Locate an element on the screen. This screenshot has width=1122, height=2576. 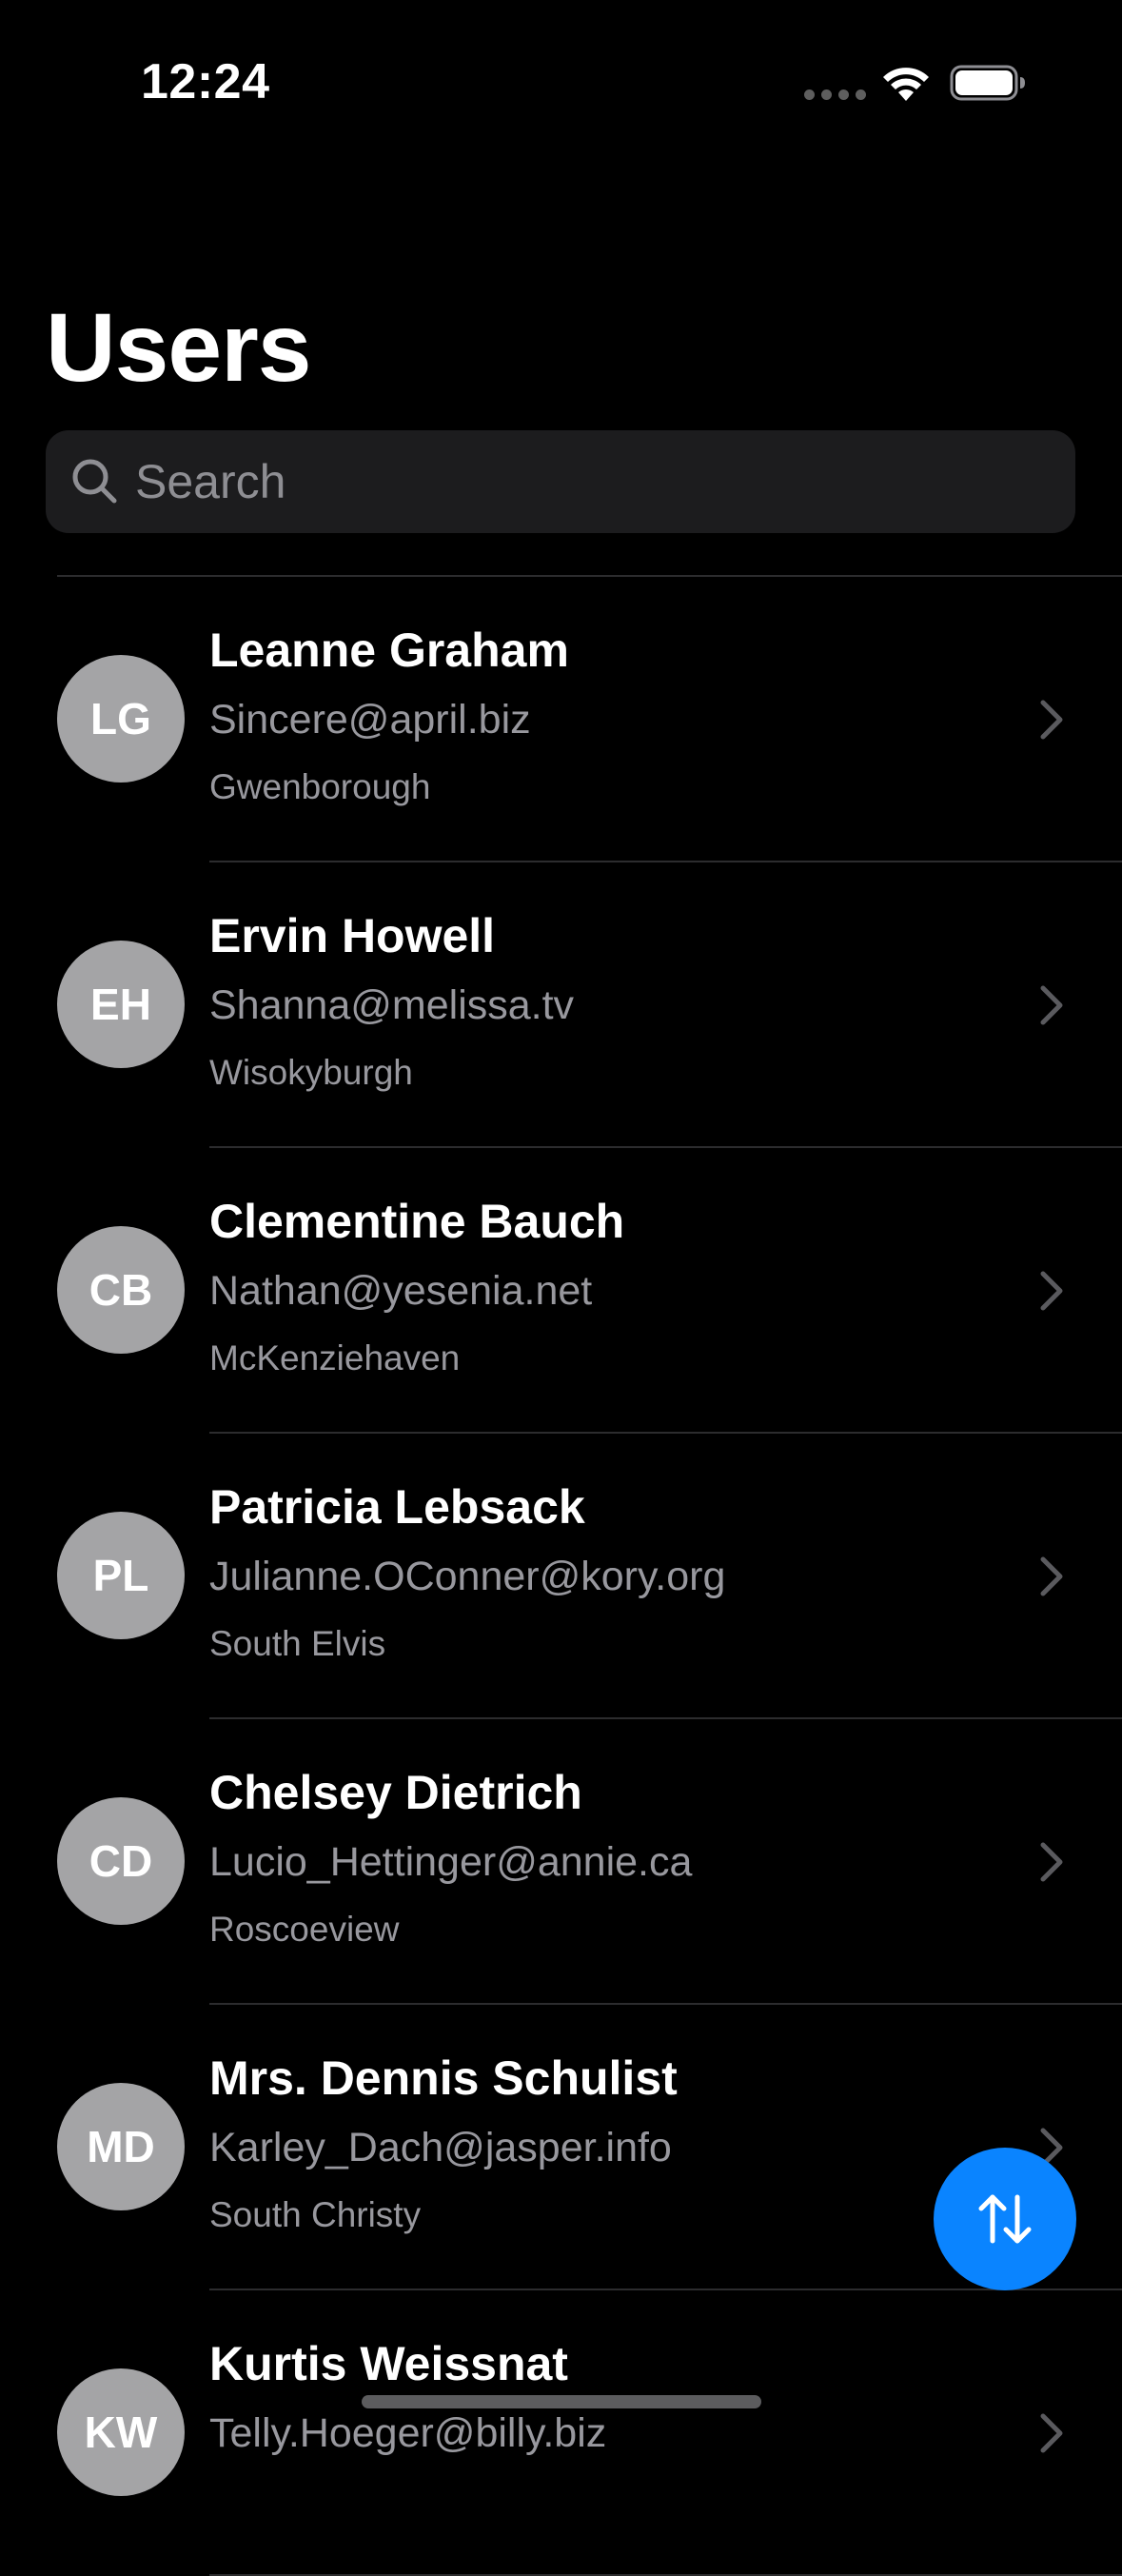
user-email: Nathan@yesenia.net is located at coordinates (401, 1291).